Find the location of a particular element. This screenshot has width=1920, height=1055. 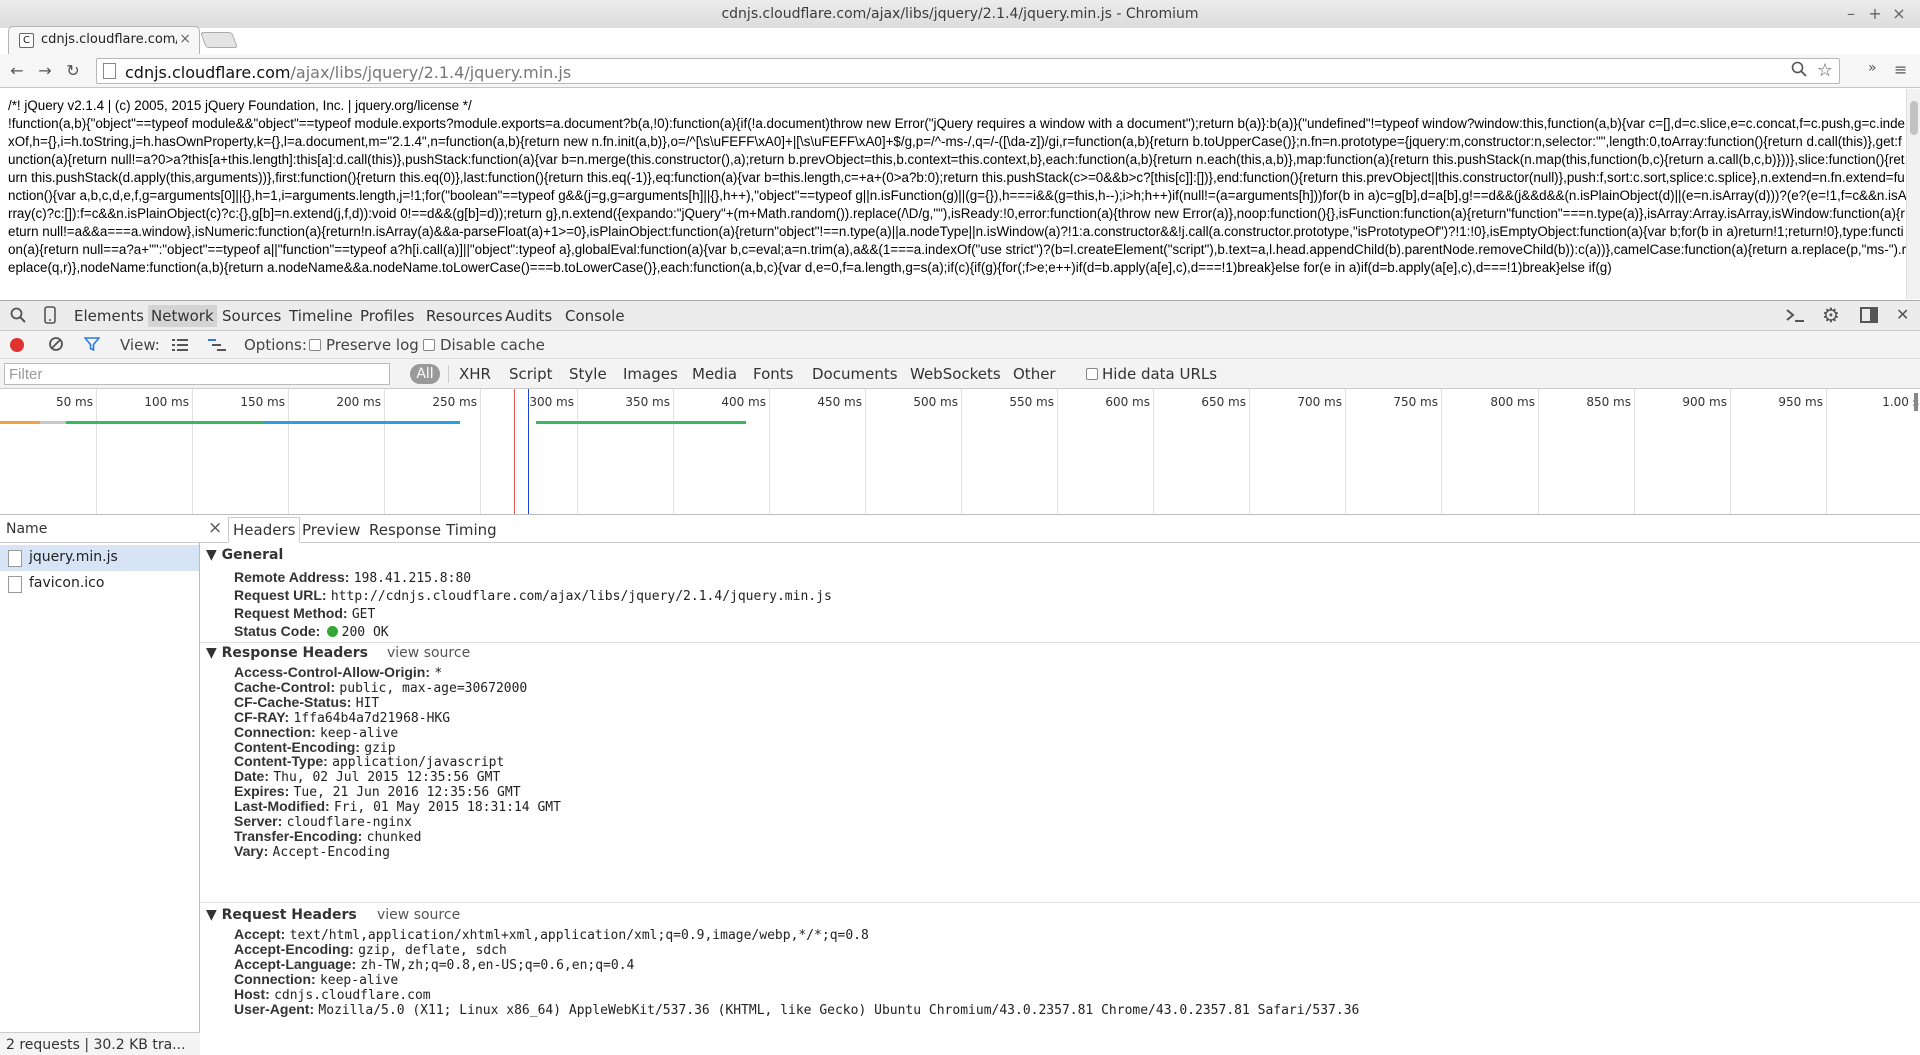

menu-icon: ≡ is located at coordinates (1900, 69).